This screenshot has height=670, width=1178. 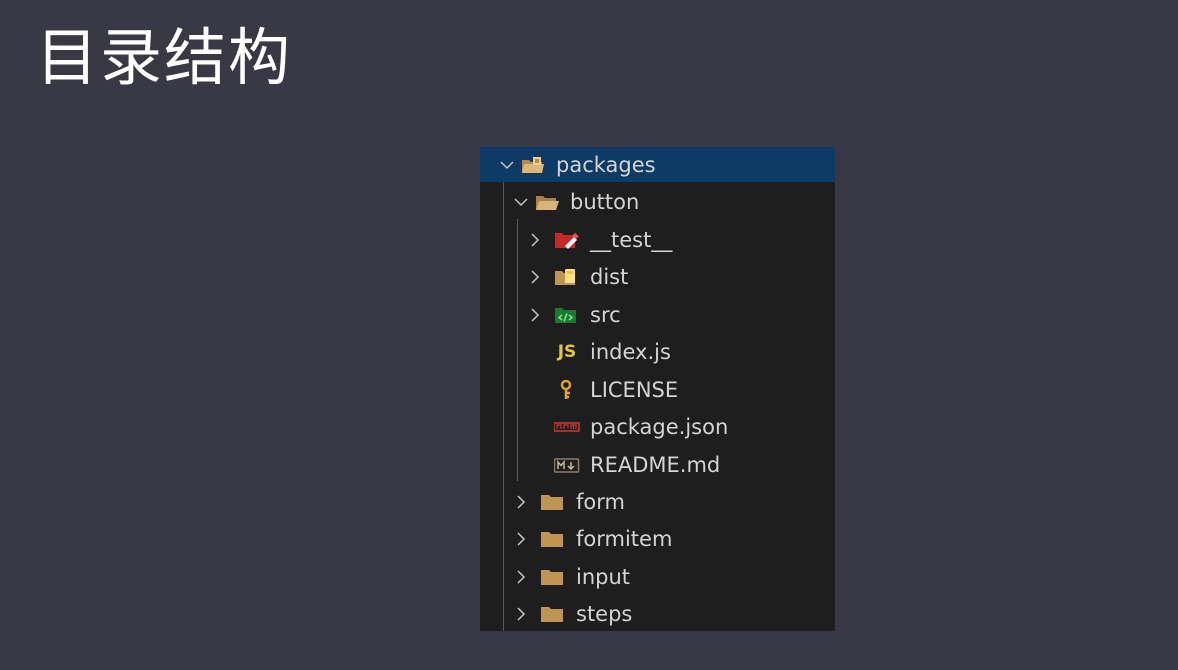 What do you see at coordinates (600, 501) in the screenshot?
I see `tree-item-label: form` at bounding box center [600, 501].